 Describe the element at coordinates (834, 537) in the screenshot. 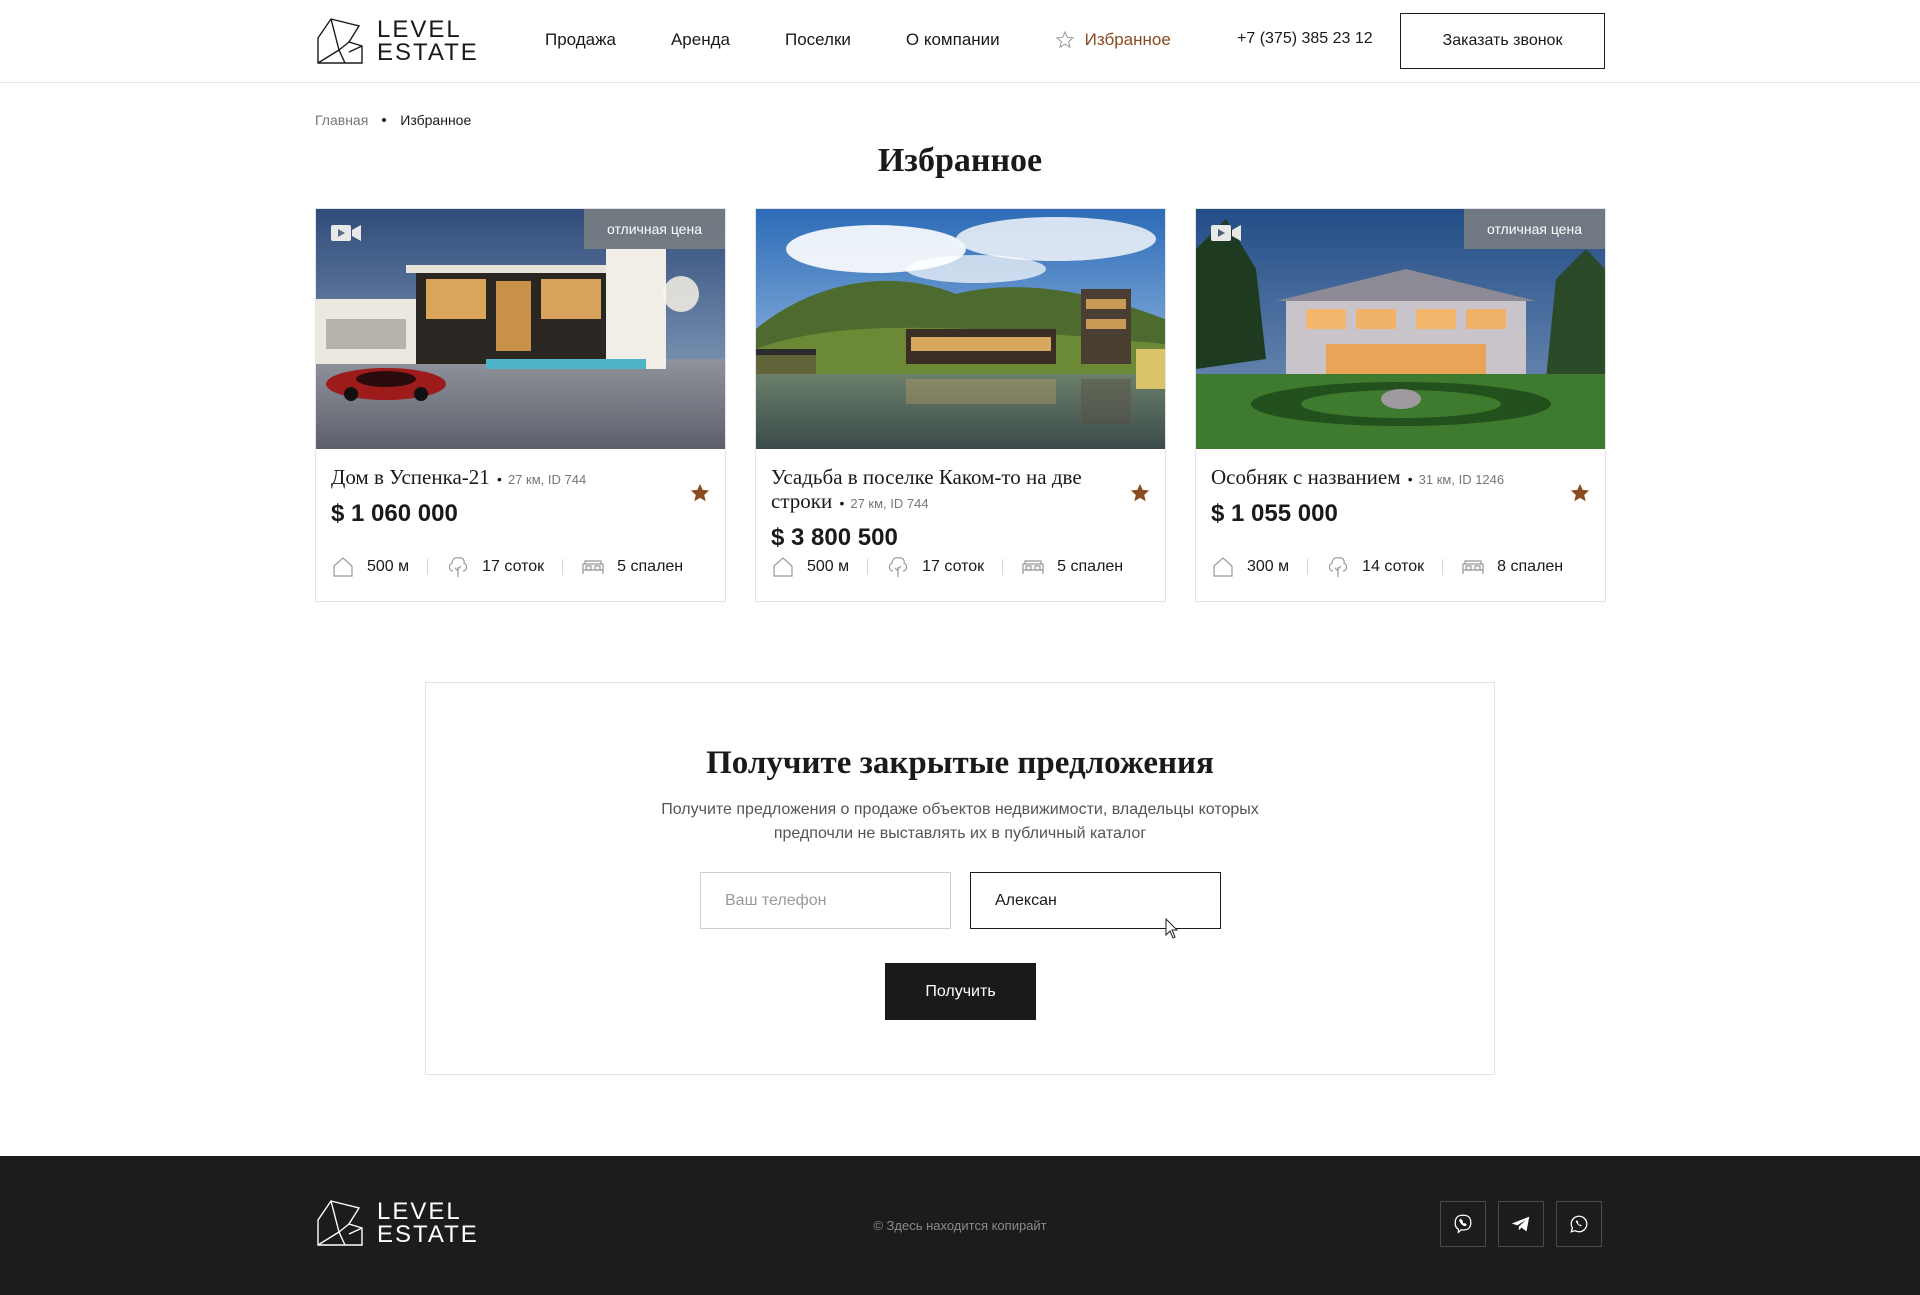

I see `property-price: $ 3 800 500` at that location.